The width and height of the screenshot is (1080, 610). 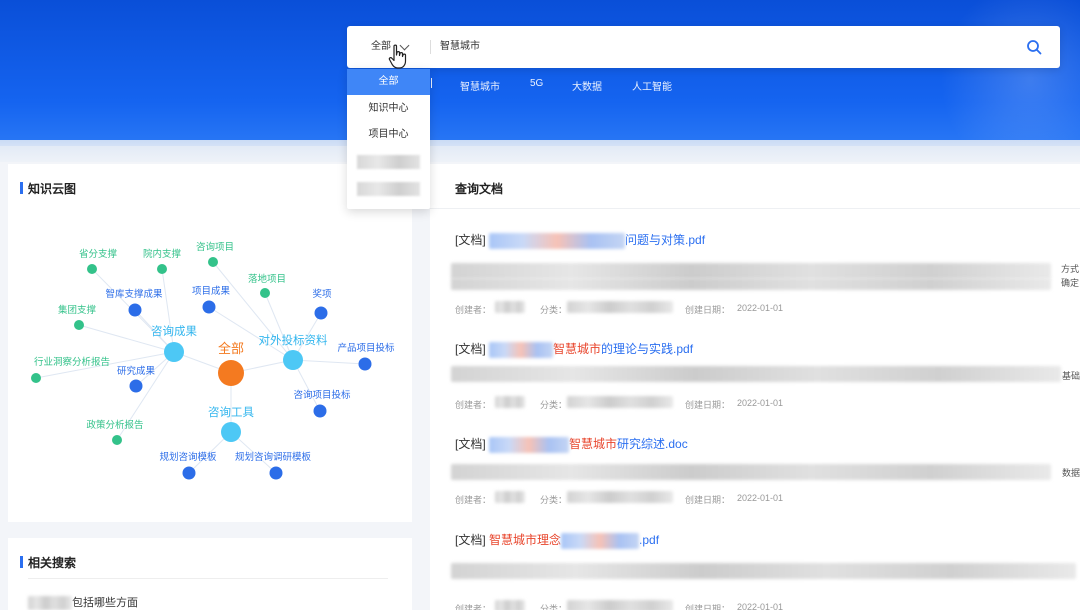 What do you see at coordinates (574, 349) in the screenshot?
I see `document-title-link: [文档] 智慧城市的理论与实践.pdf` at bounding box center [574, 349].